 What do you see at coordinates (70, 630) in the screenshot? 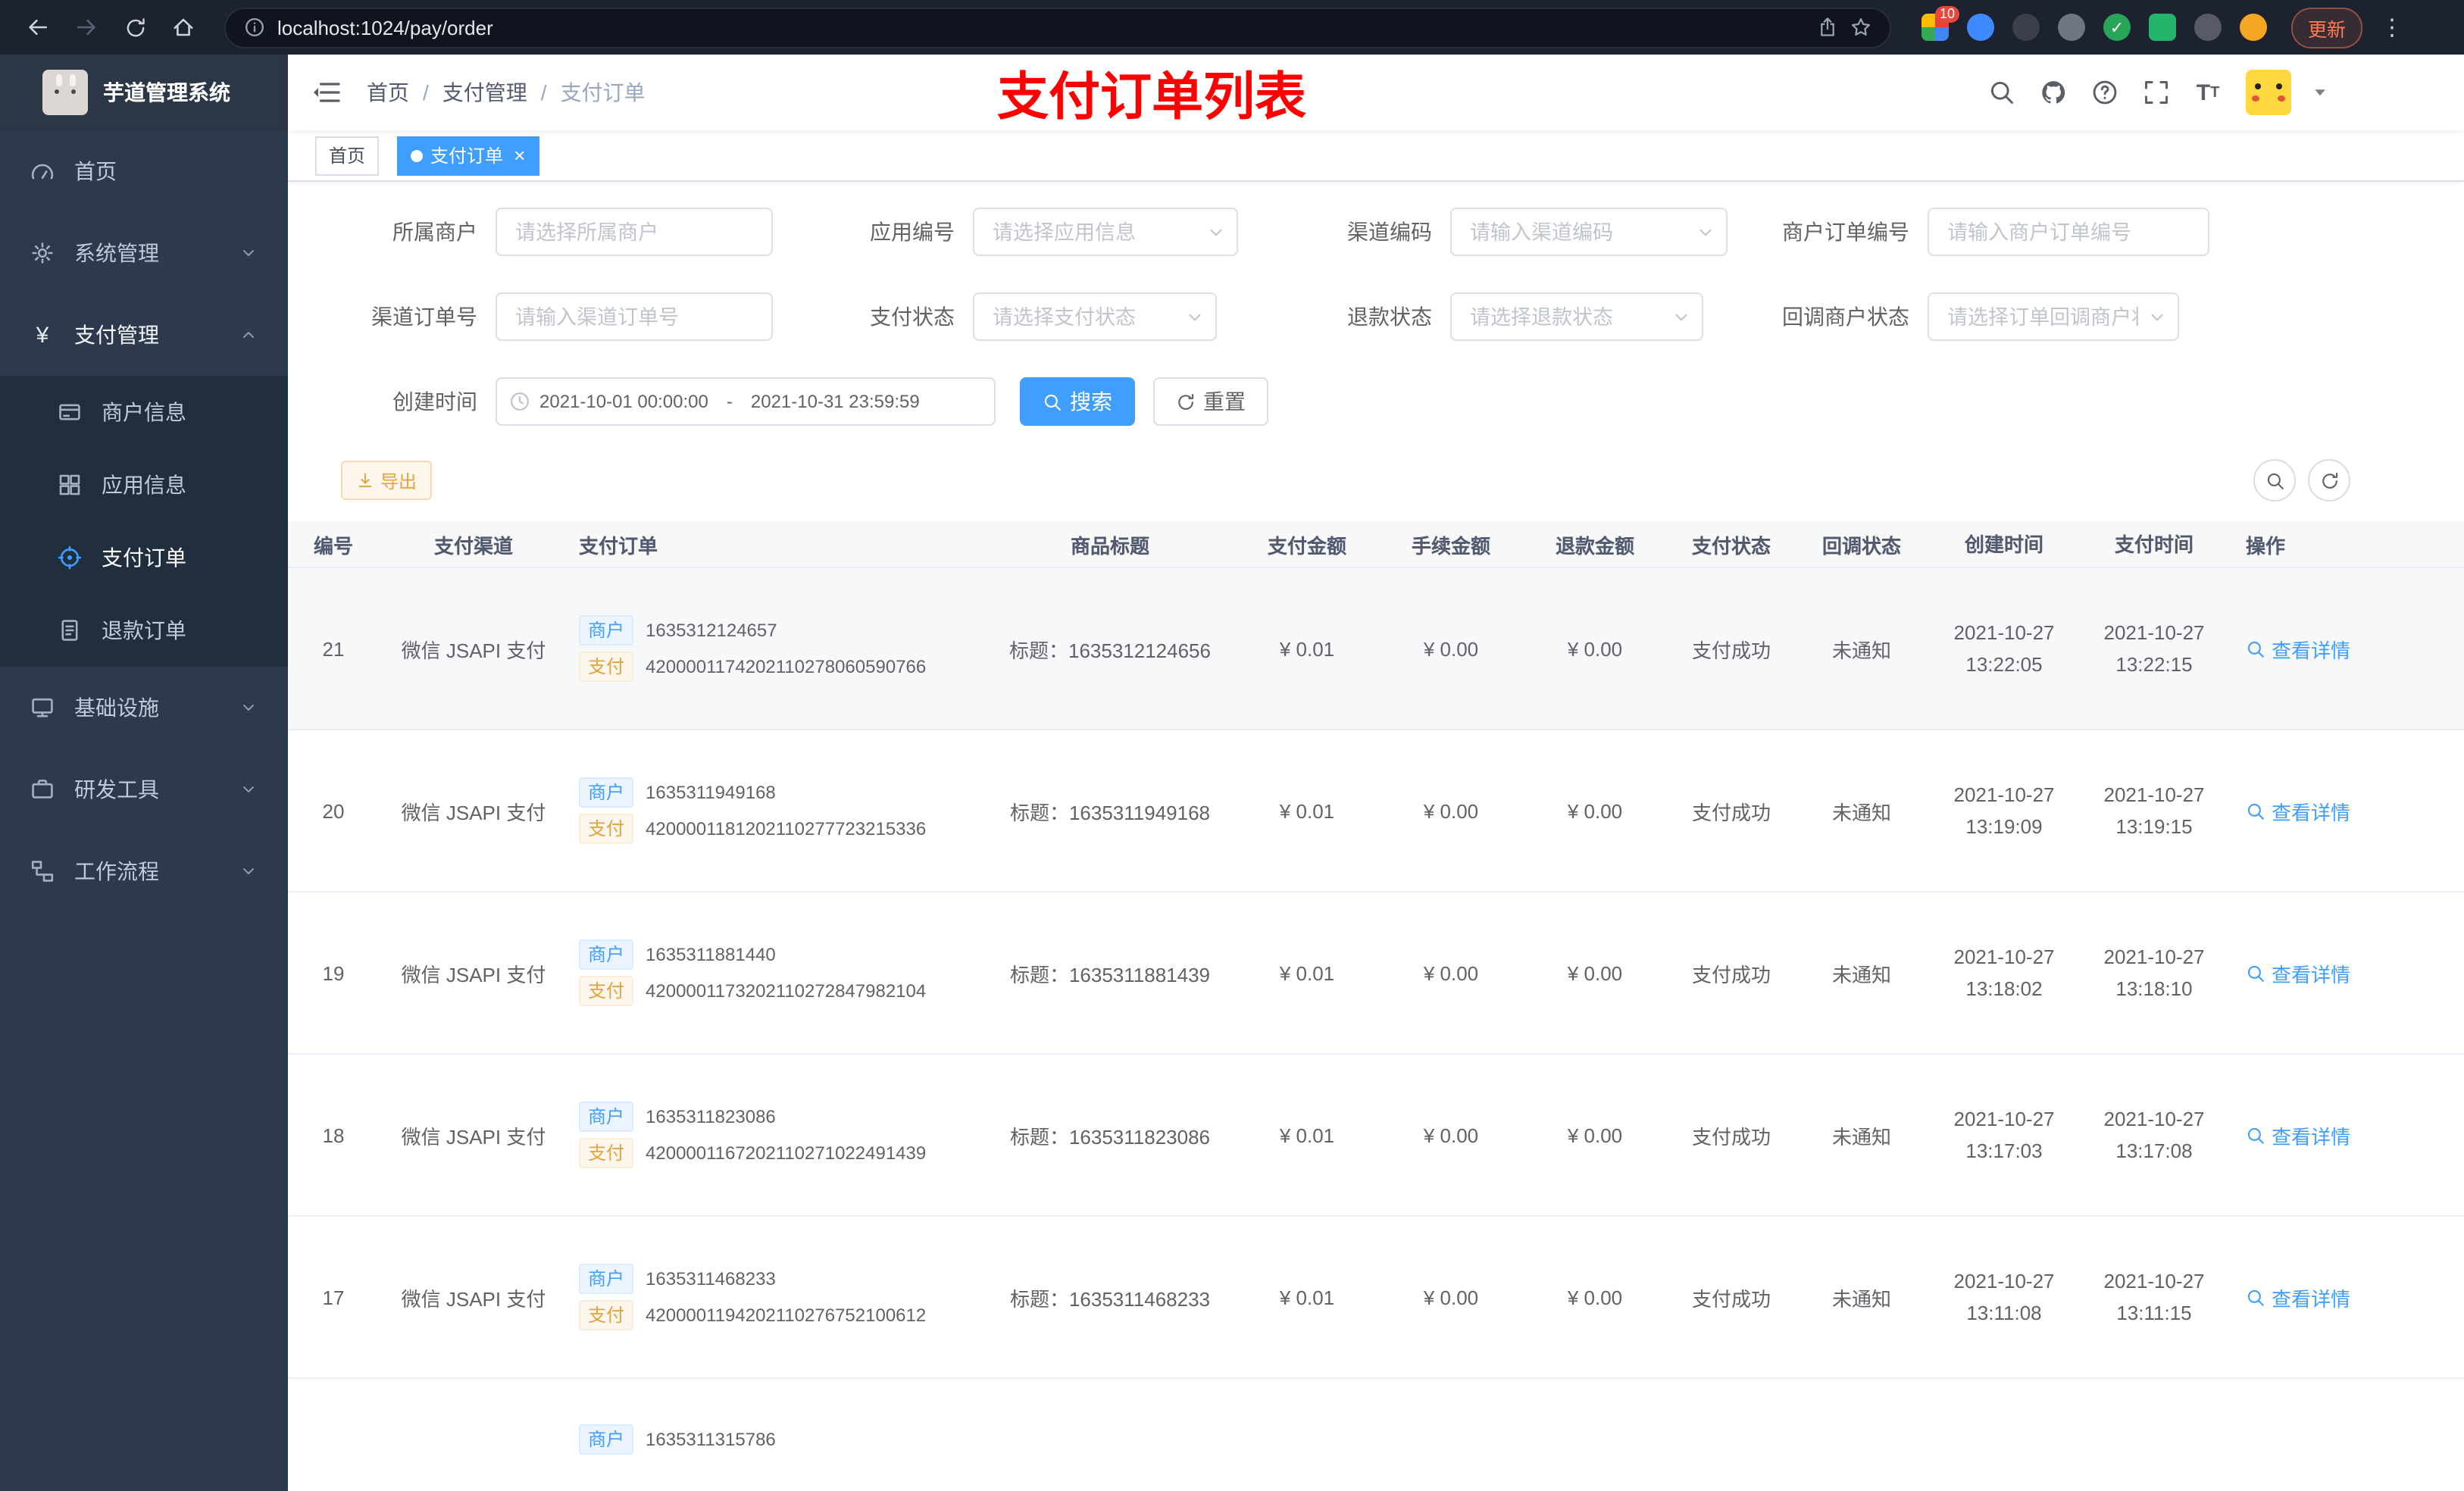
I see `document-icon` at bounding box center [70, 630].